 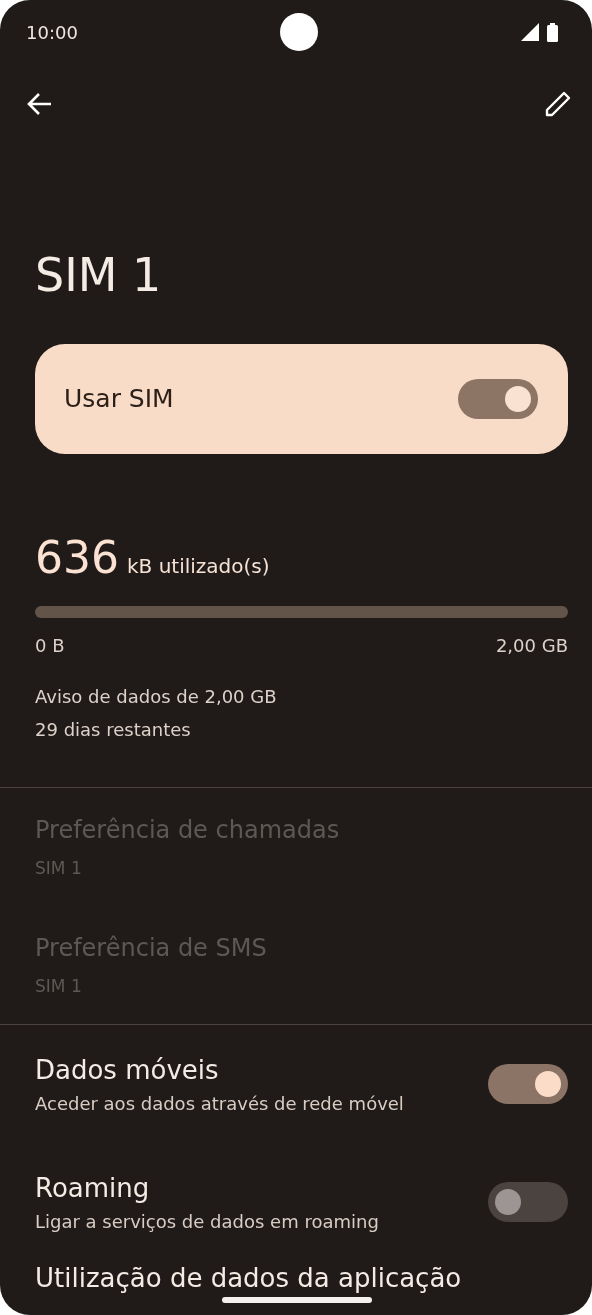 I want to click on max-label: 2,00 GB, so click(x=531, y=646).